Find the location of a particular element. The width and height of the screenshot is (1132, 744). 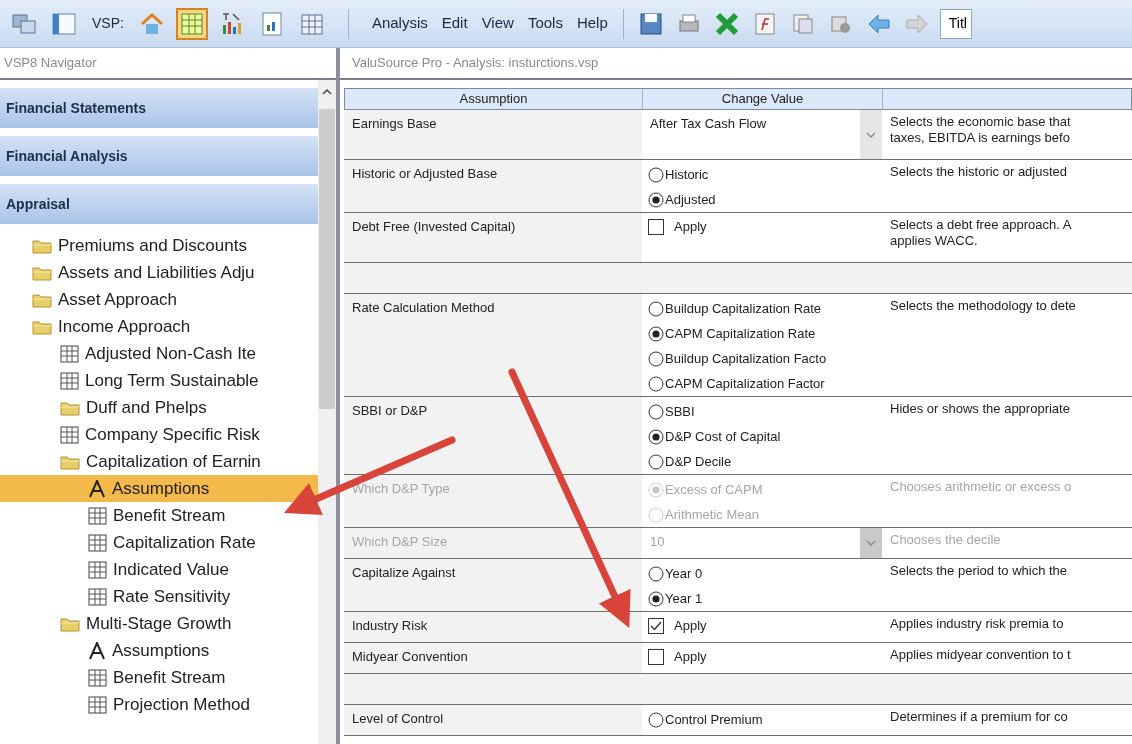

tree-item: Company Specific Risk is located at coordinates (159, 434).